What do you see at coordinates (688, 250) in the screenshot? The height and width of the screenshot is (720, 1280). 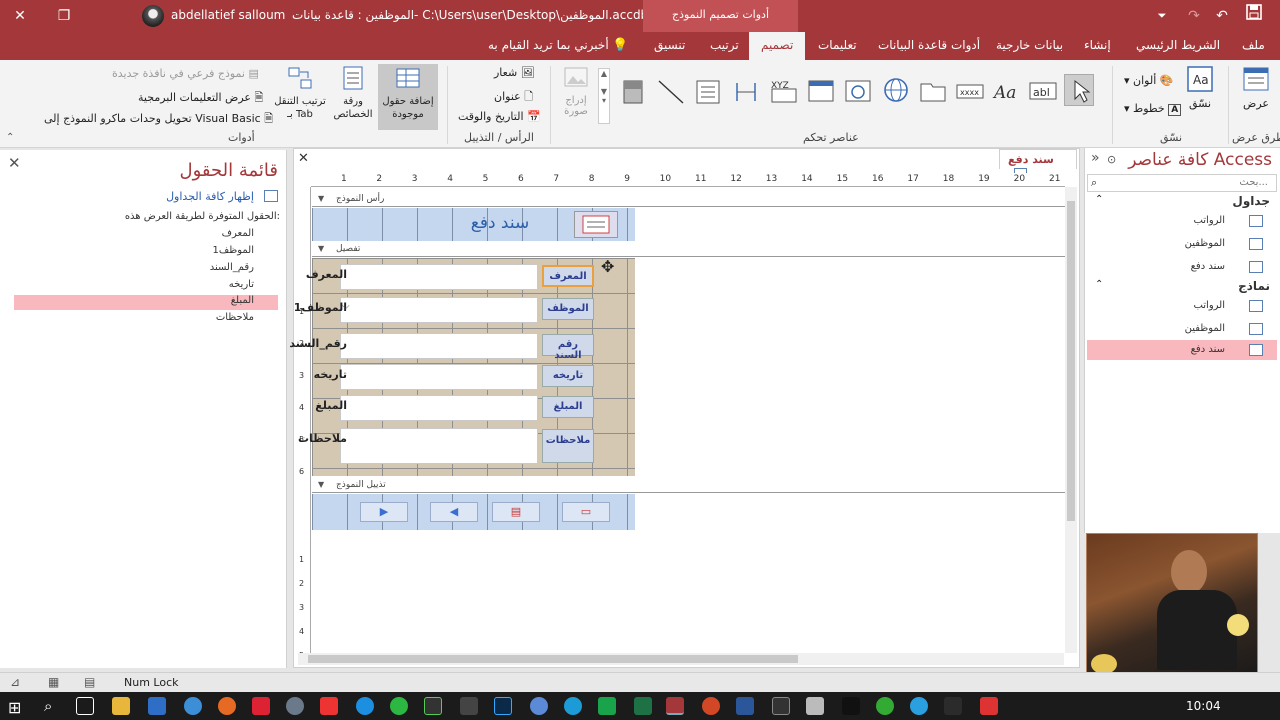 I see `detail-bar: تفصيل` at bounding box center [688, 250].